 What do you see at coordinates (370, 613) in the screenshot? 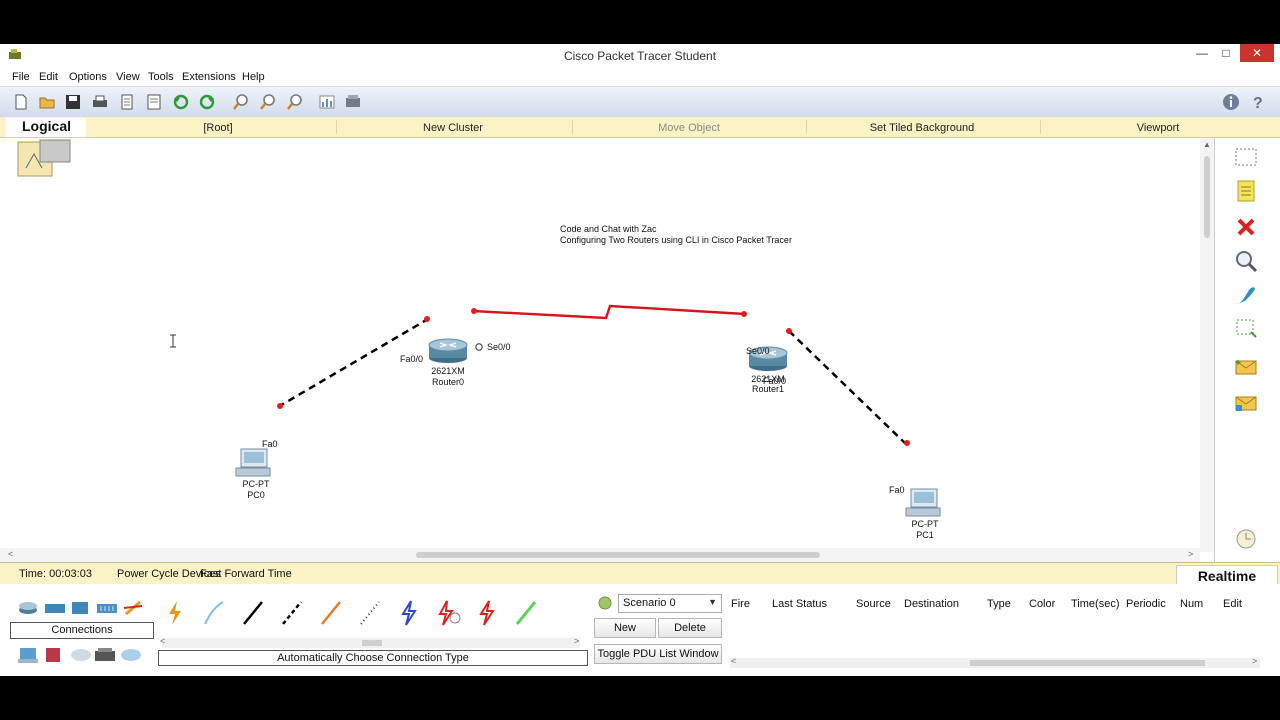
I see `phone-cable-icon` at bounding box center [370, 613].